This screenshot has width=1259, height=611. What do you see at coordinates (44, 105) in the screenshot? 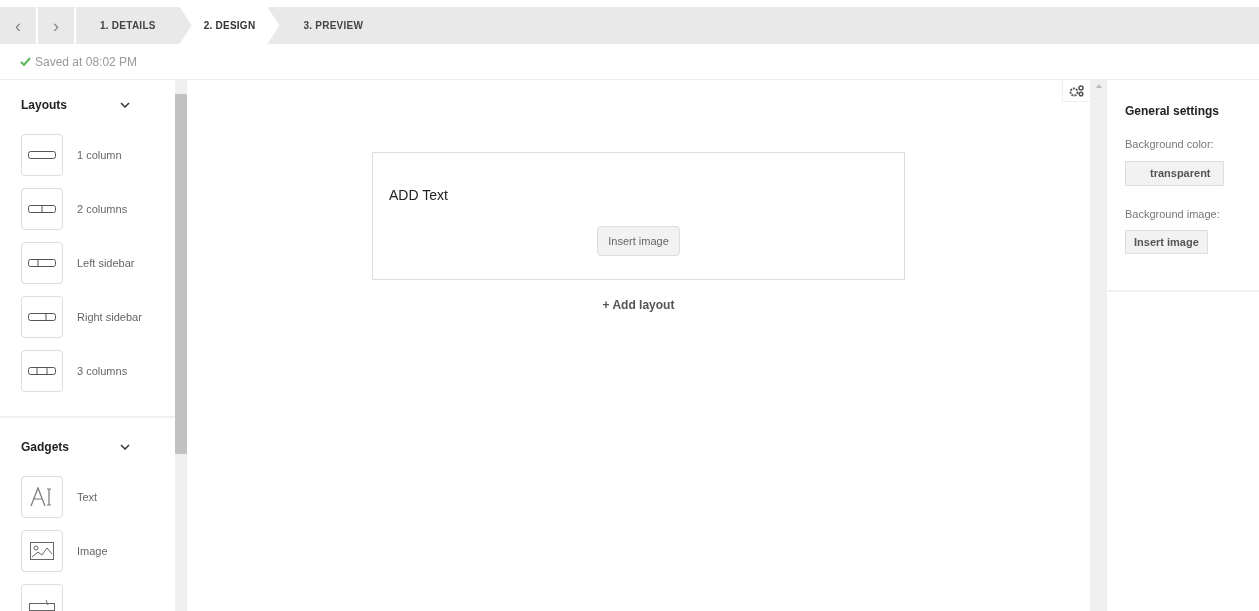
I see `section-title: Layouts` at bounding box center [44, 105].